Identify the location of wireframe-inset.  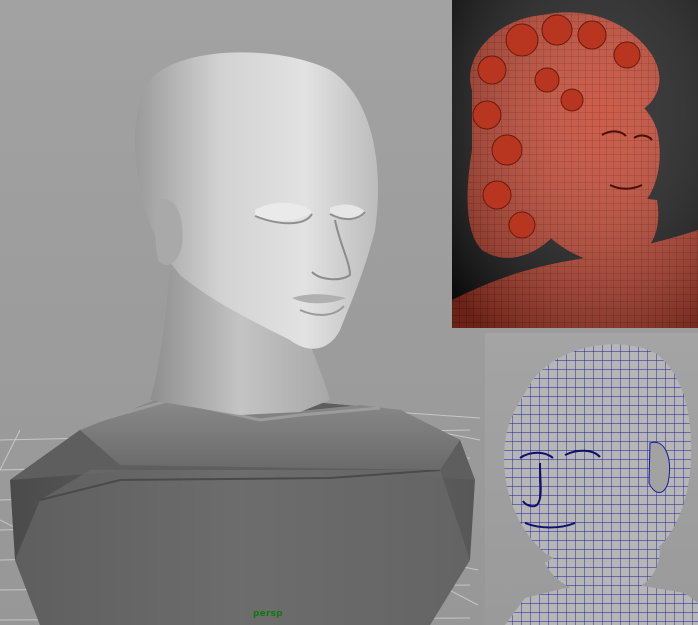
(591, 479).